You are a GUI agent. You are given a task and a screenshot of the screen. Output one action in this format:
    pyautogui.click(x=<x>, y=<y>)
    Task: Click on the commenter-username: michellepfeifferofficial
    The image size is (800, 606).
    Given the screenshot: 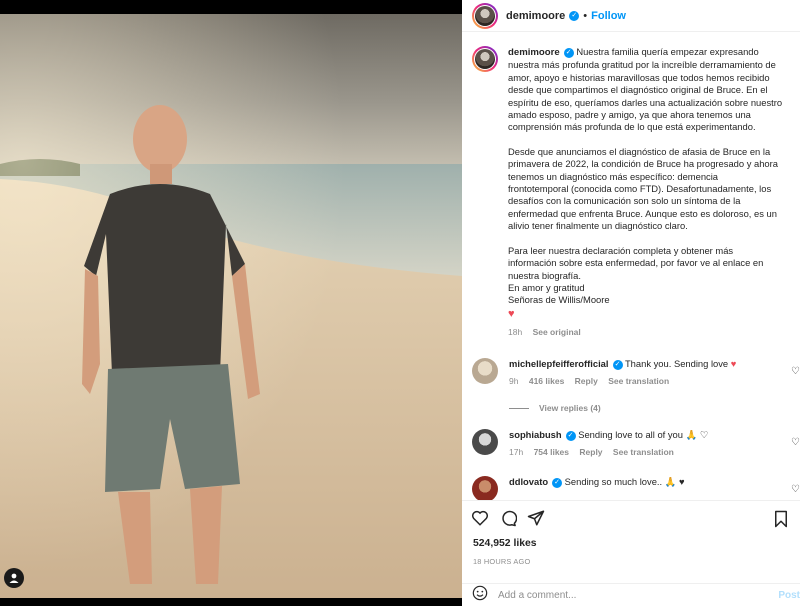 What is the action you would take?
    pyautogui.click(x=559, y=363)
    